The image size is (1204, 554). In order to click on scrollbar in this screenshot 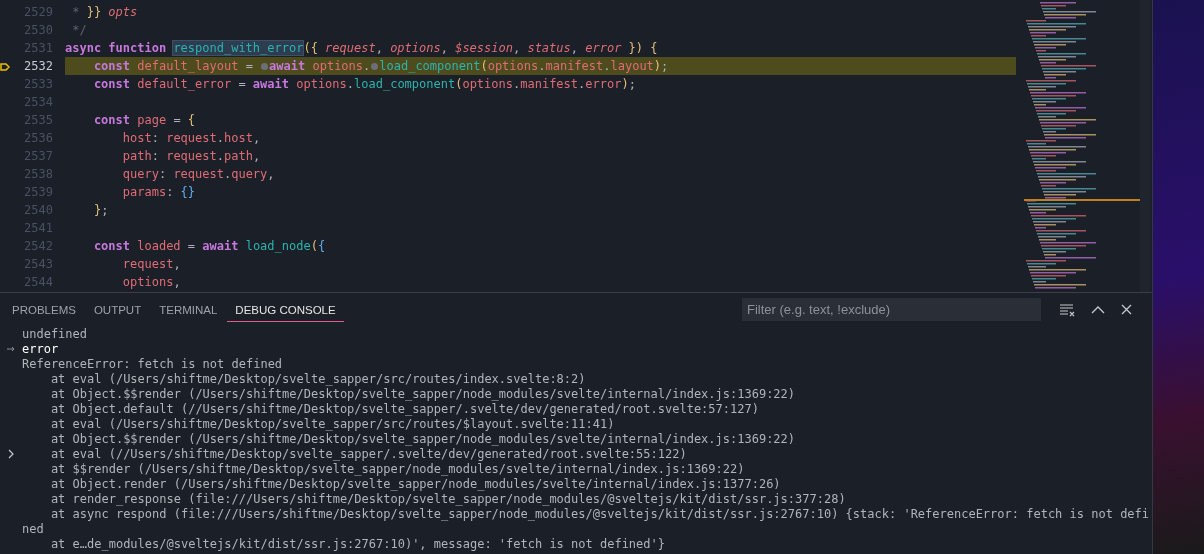, I will do `click(1145, 146)`.